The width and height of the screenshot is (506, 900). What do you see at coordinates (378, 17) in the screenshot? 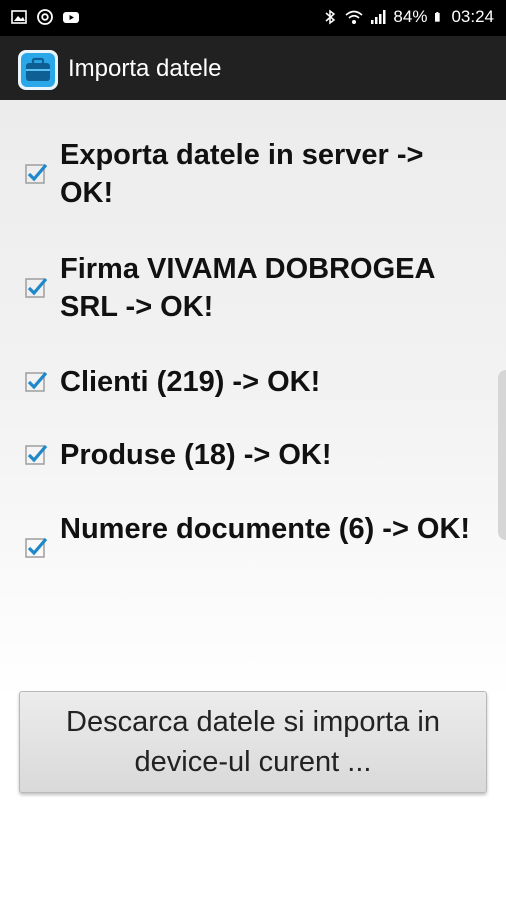
I see `signal-icon` at bounding box center [378, 17].